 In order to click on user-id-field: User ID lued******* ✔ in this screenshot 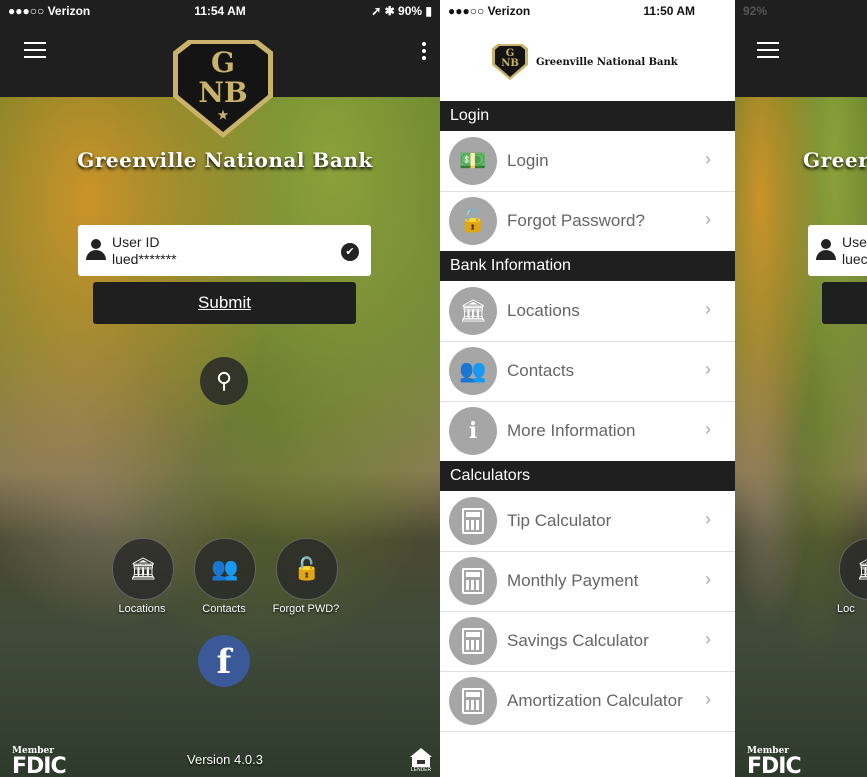, I will do `click(224, 250)`.